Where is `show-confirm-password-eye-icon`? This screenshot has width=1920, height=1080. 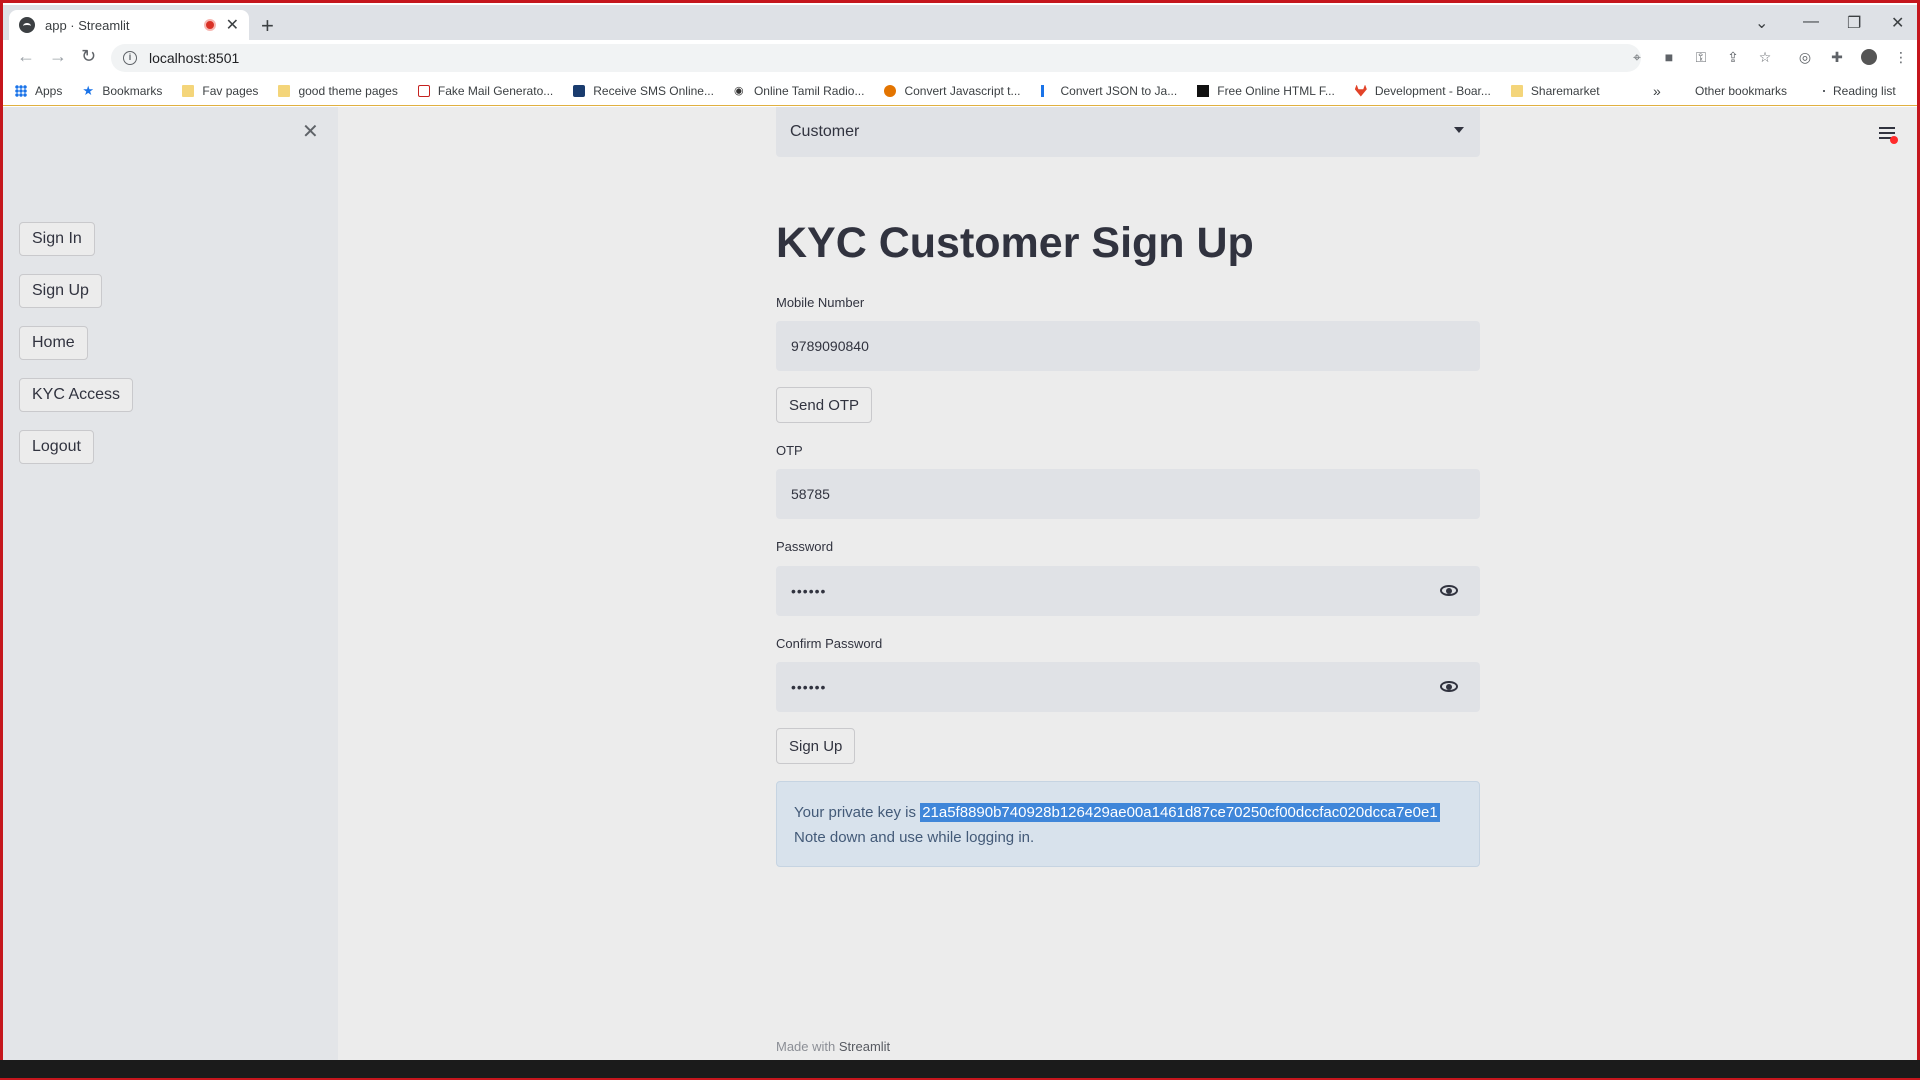 show-confirm-password-eye-icon is located at coordinates (1449, 686).